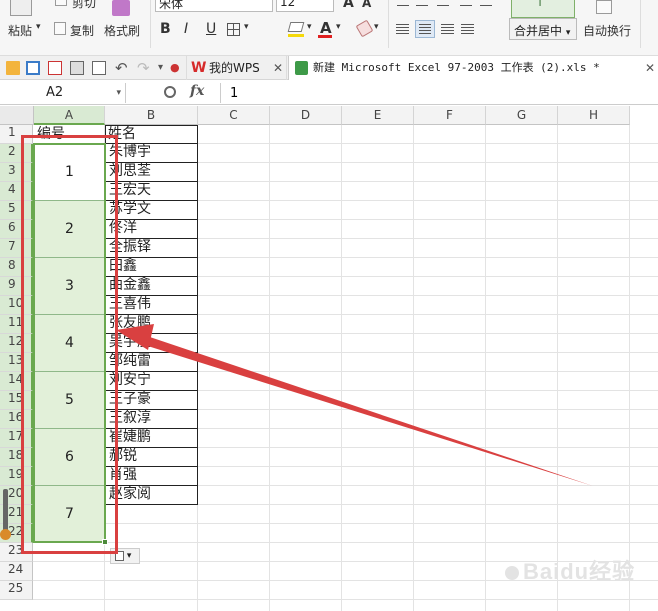 Image resolution: width=658 pixels, height=611 pixels. I want to click on column-header-f: F, so click(450, 115).